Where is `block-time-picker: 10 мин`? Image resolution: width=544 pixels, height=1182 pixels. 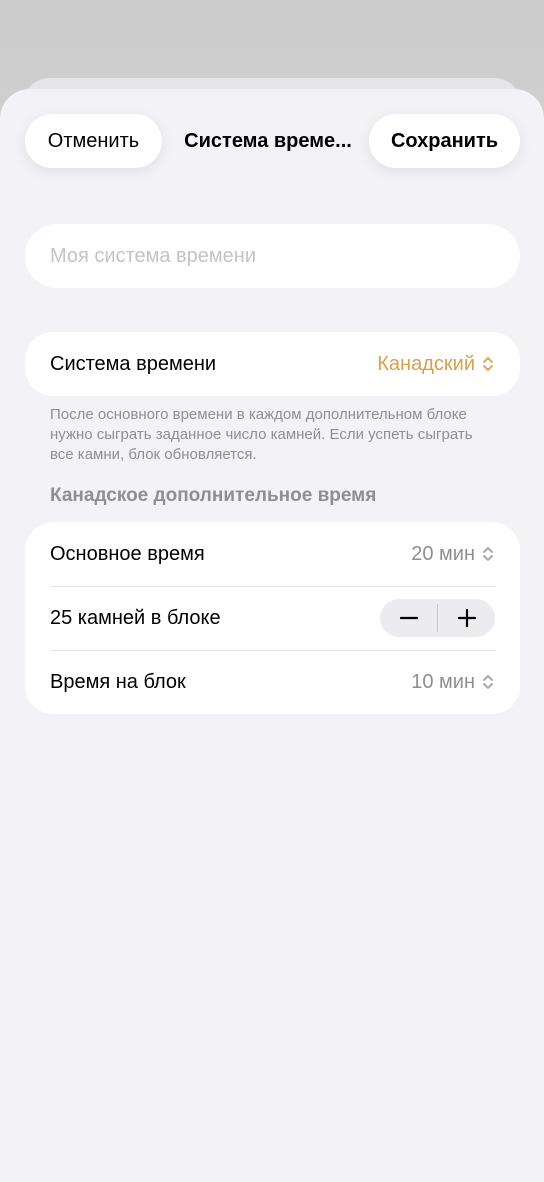
block-time-picker: 10 мин is located at coordinates (453, 682).